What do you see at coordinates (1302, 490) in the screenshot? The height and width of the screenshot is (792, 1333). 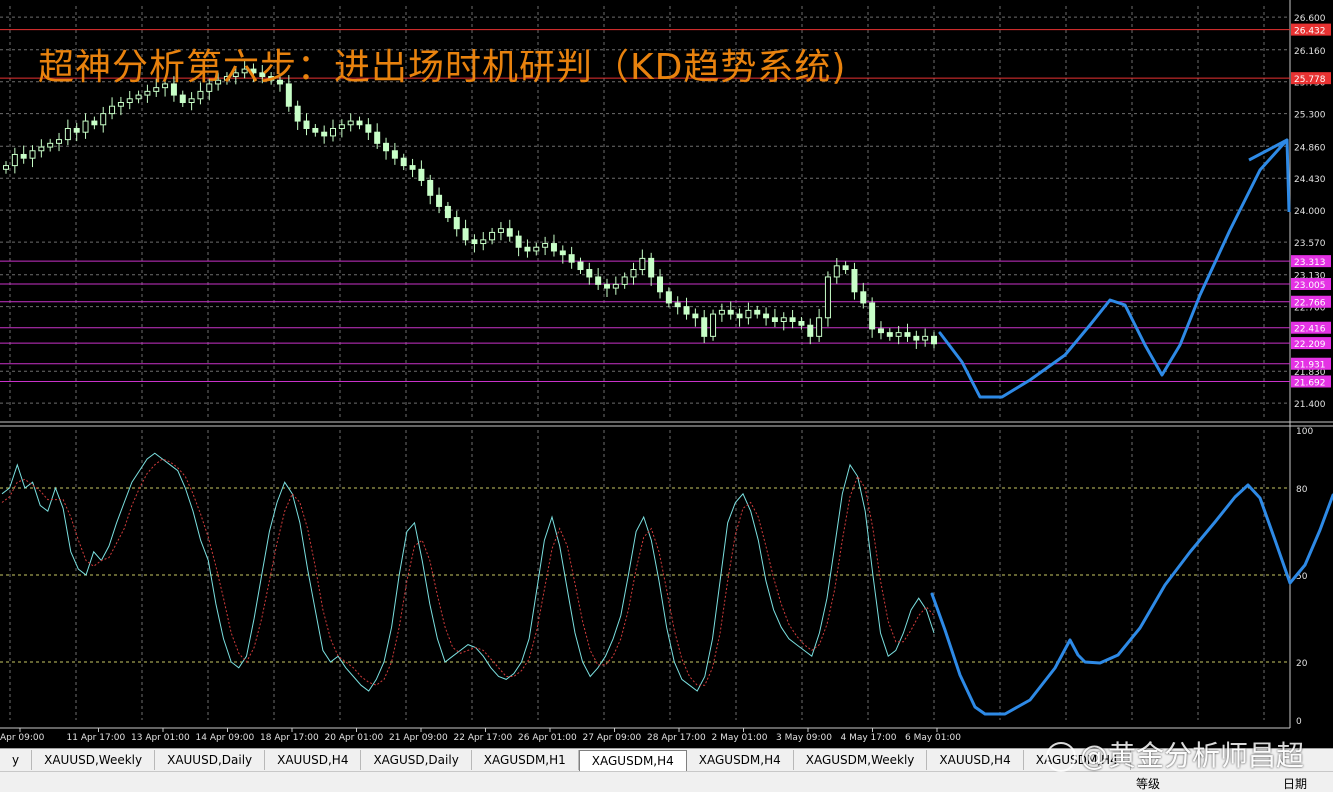 I see `osc-tick-label: 80` at bounding box center [1302, 490].